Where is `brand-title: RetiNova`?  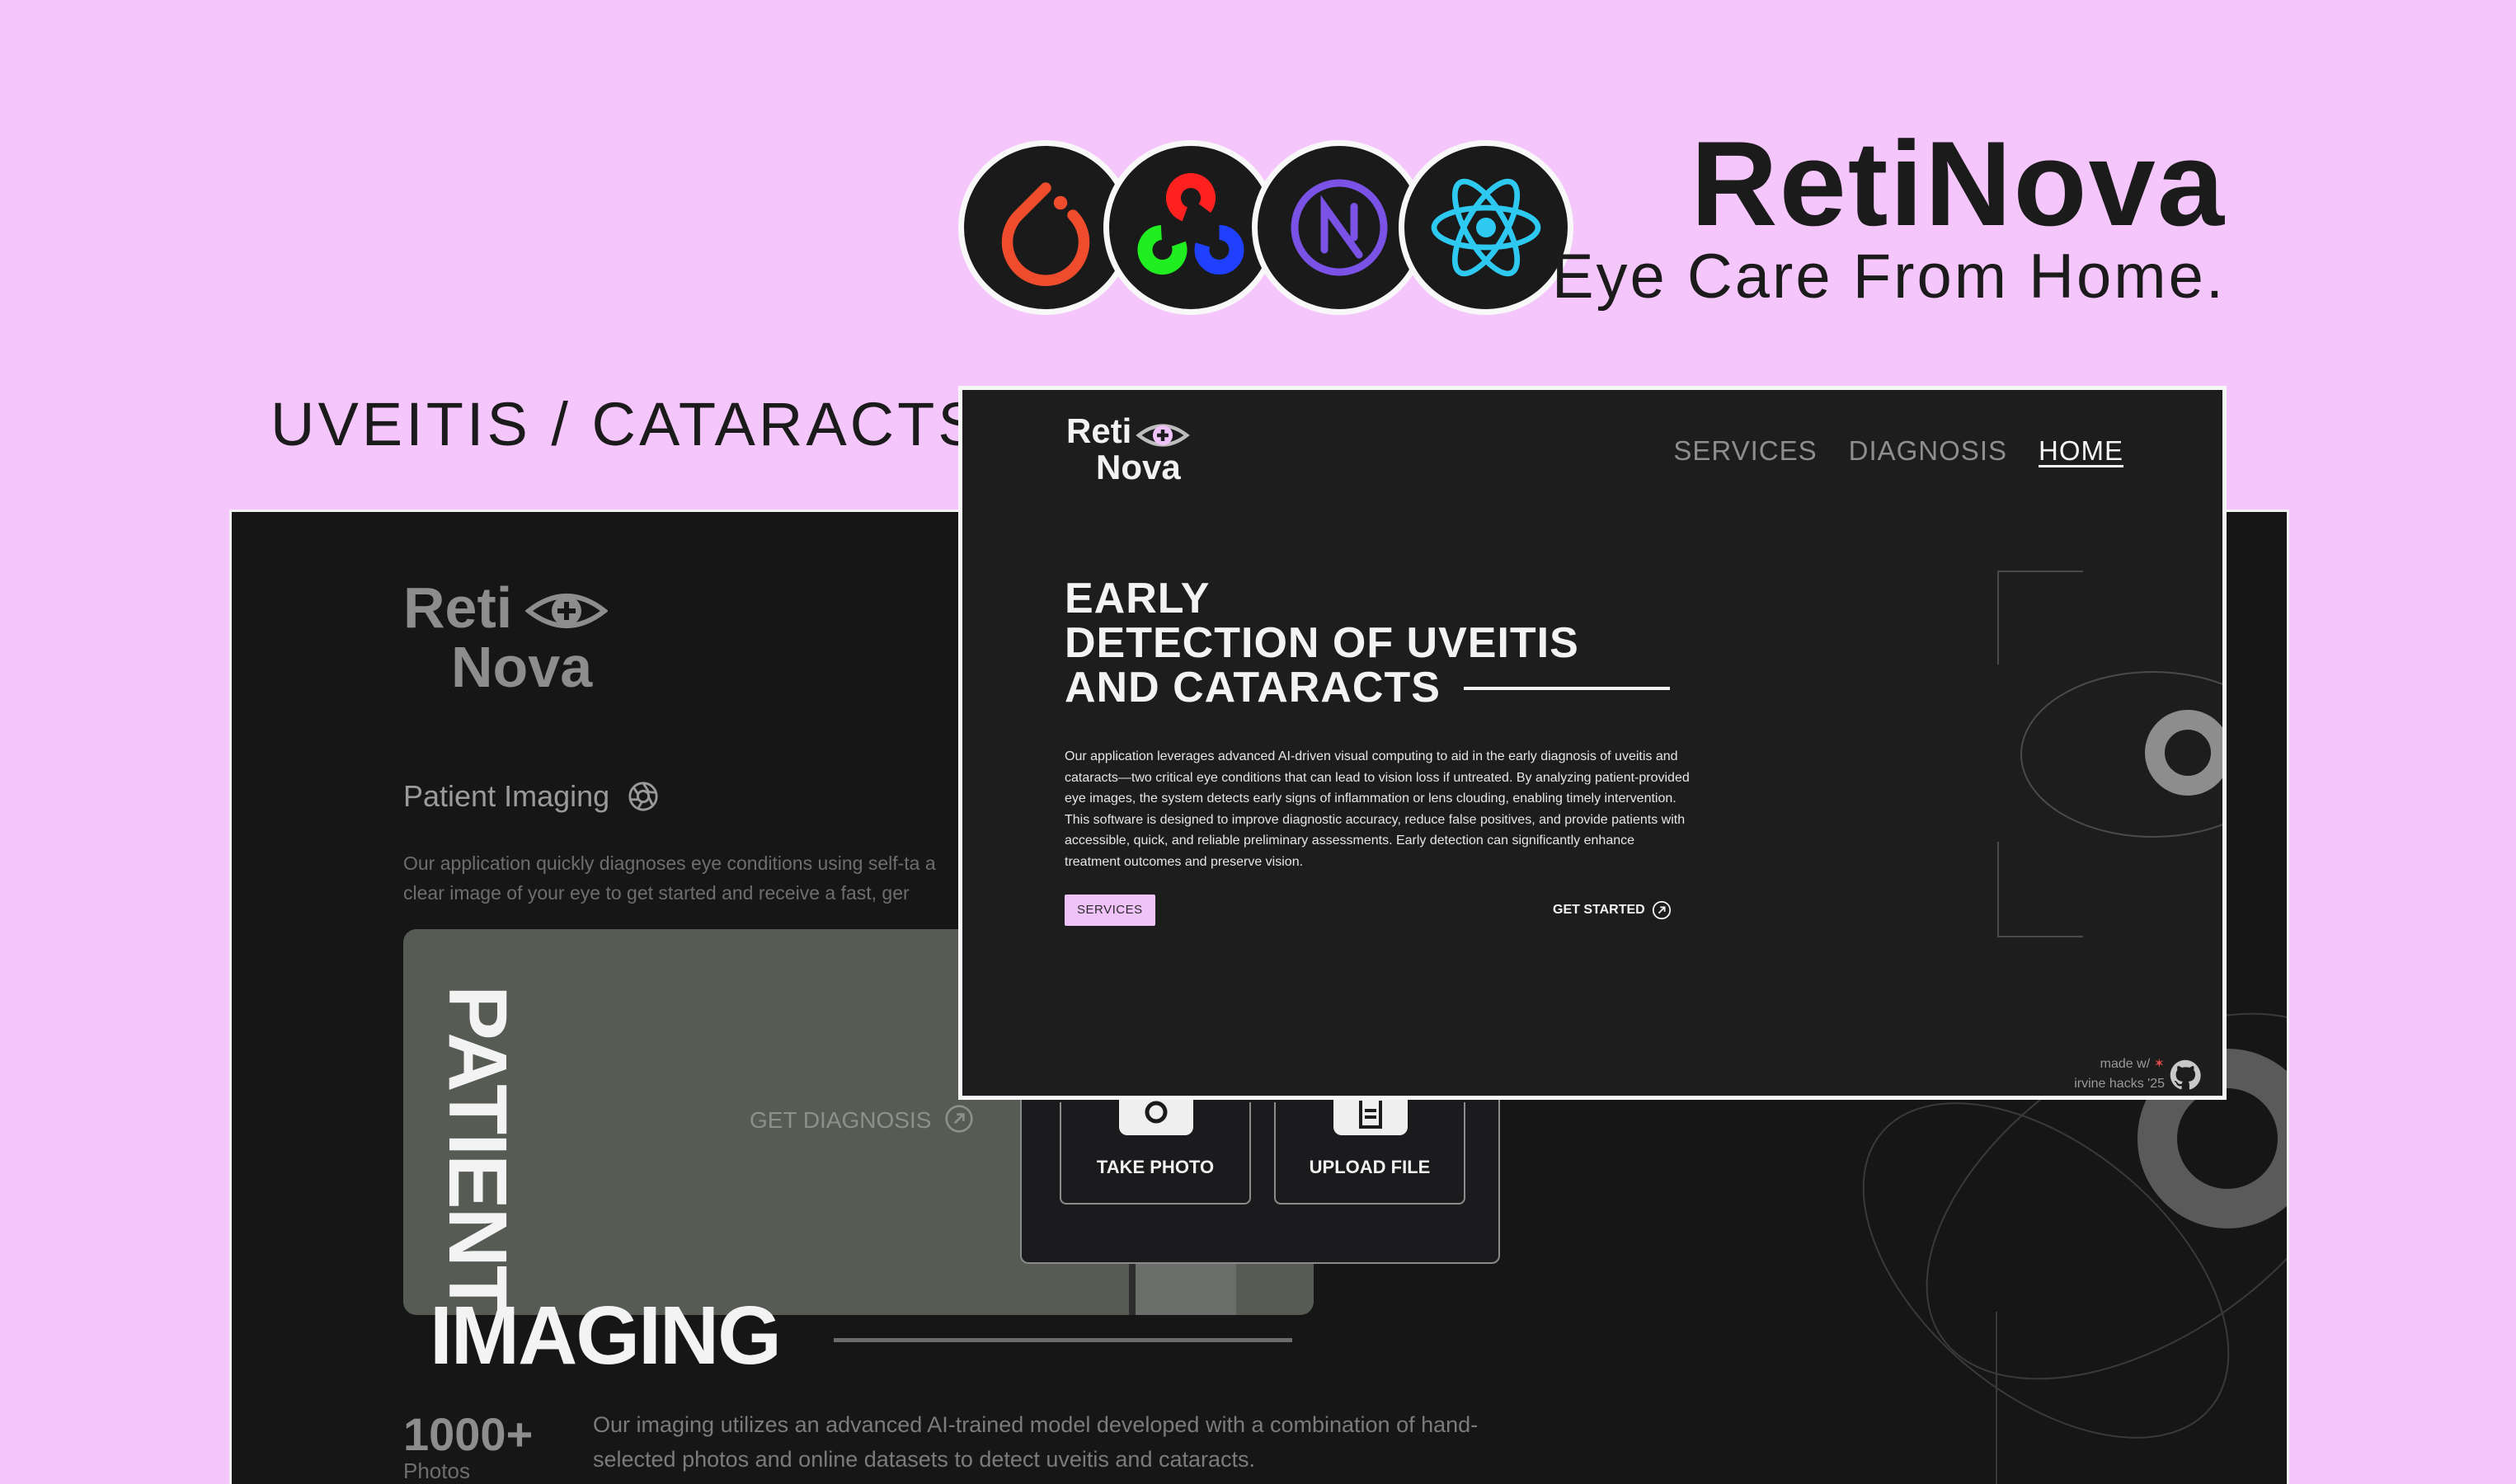
brand-title: RetiNova is located at coordinates (1958, 183).